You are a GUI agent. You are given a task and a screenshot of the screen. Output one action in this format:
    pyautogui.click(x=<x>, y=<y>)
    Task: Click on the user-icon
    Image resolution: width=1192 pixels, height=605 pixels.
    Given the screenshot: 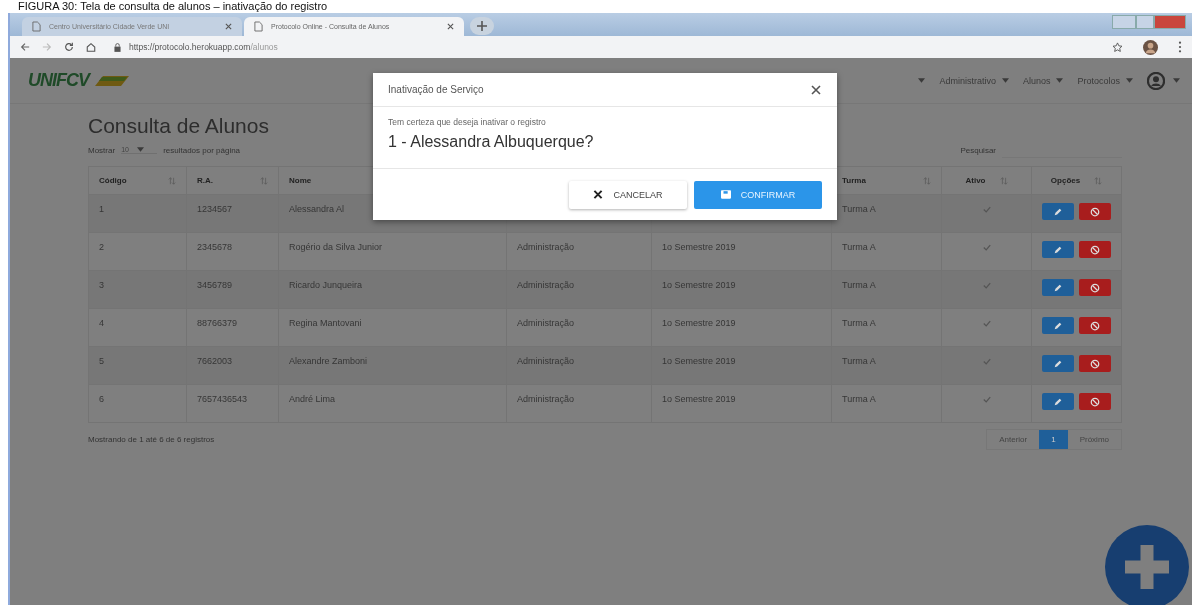 What is the action you would take?
    pyautogui.click(x=1156, y=80)
    